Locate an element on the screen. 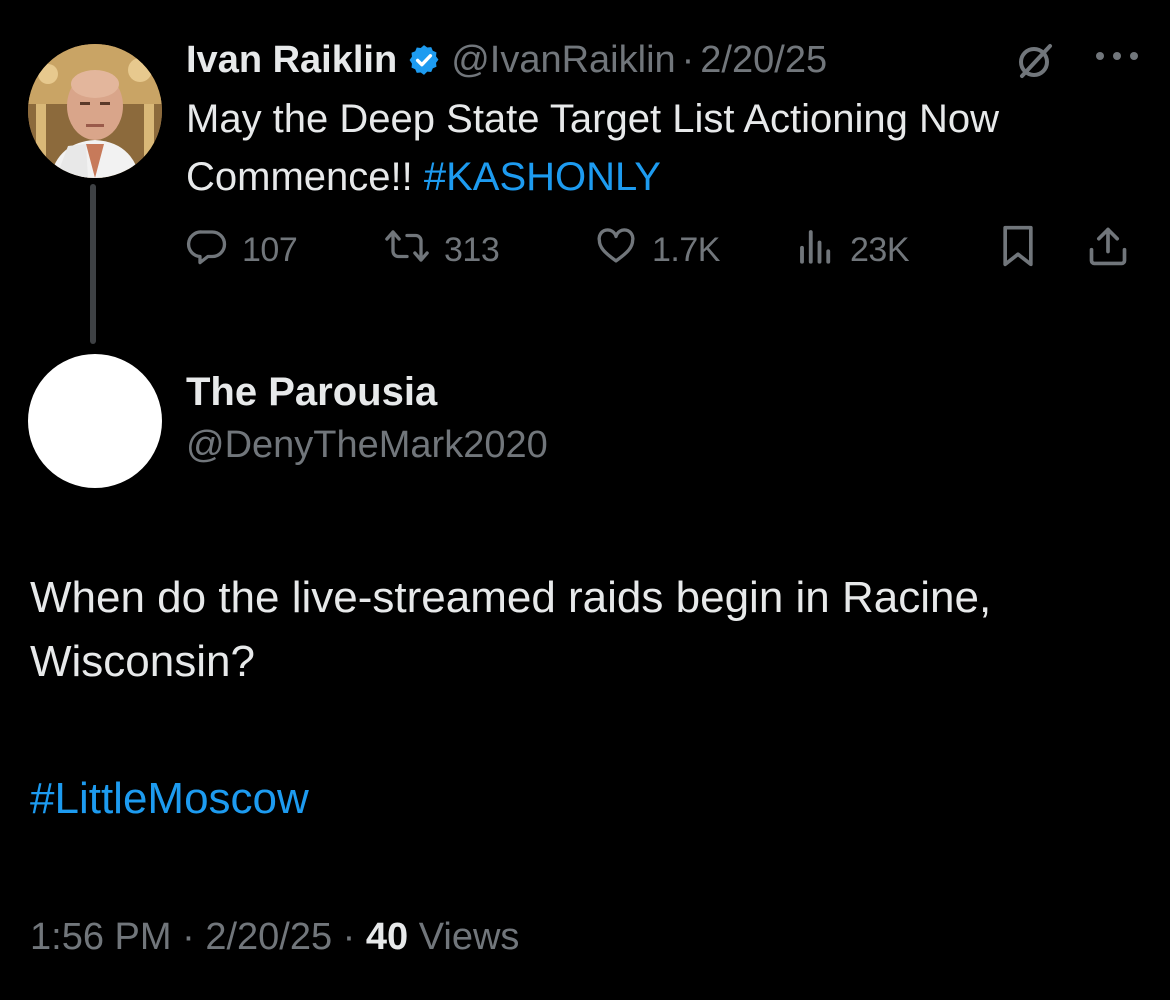 The height and width of the screenshot is (1000, 1170). more-icon is located at coordinates (1117, 58).